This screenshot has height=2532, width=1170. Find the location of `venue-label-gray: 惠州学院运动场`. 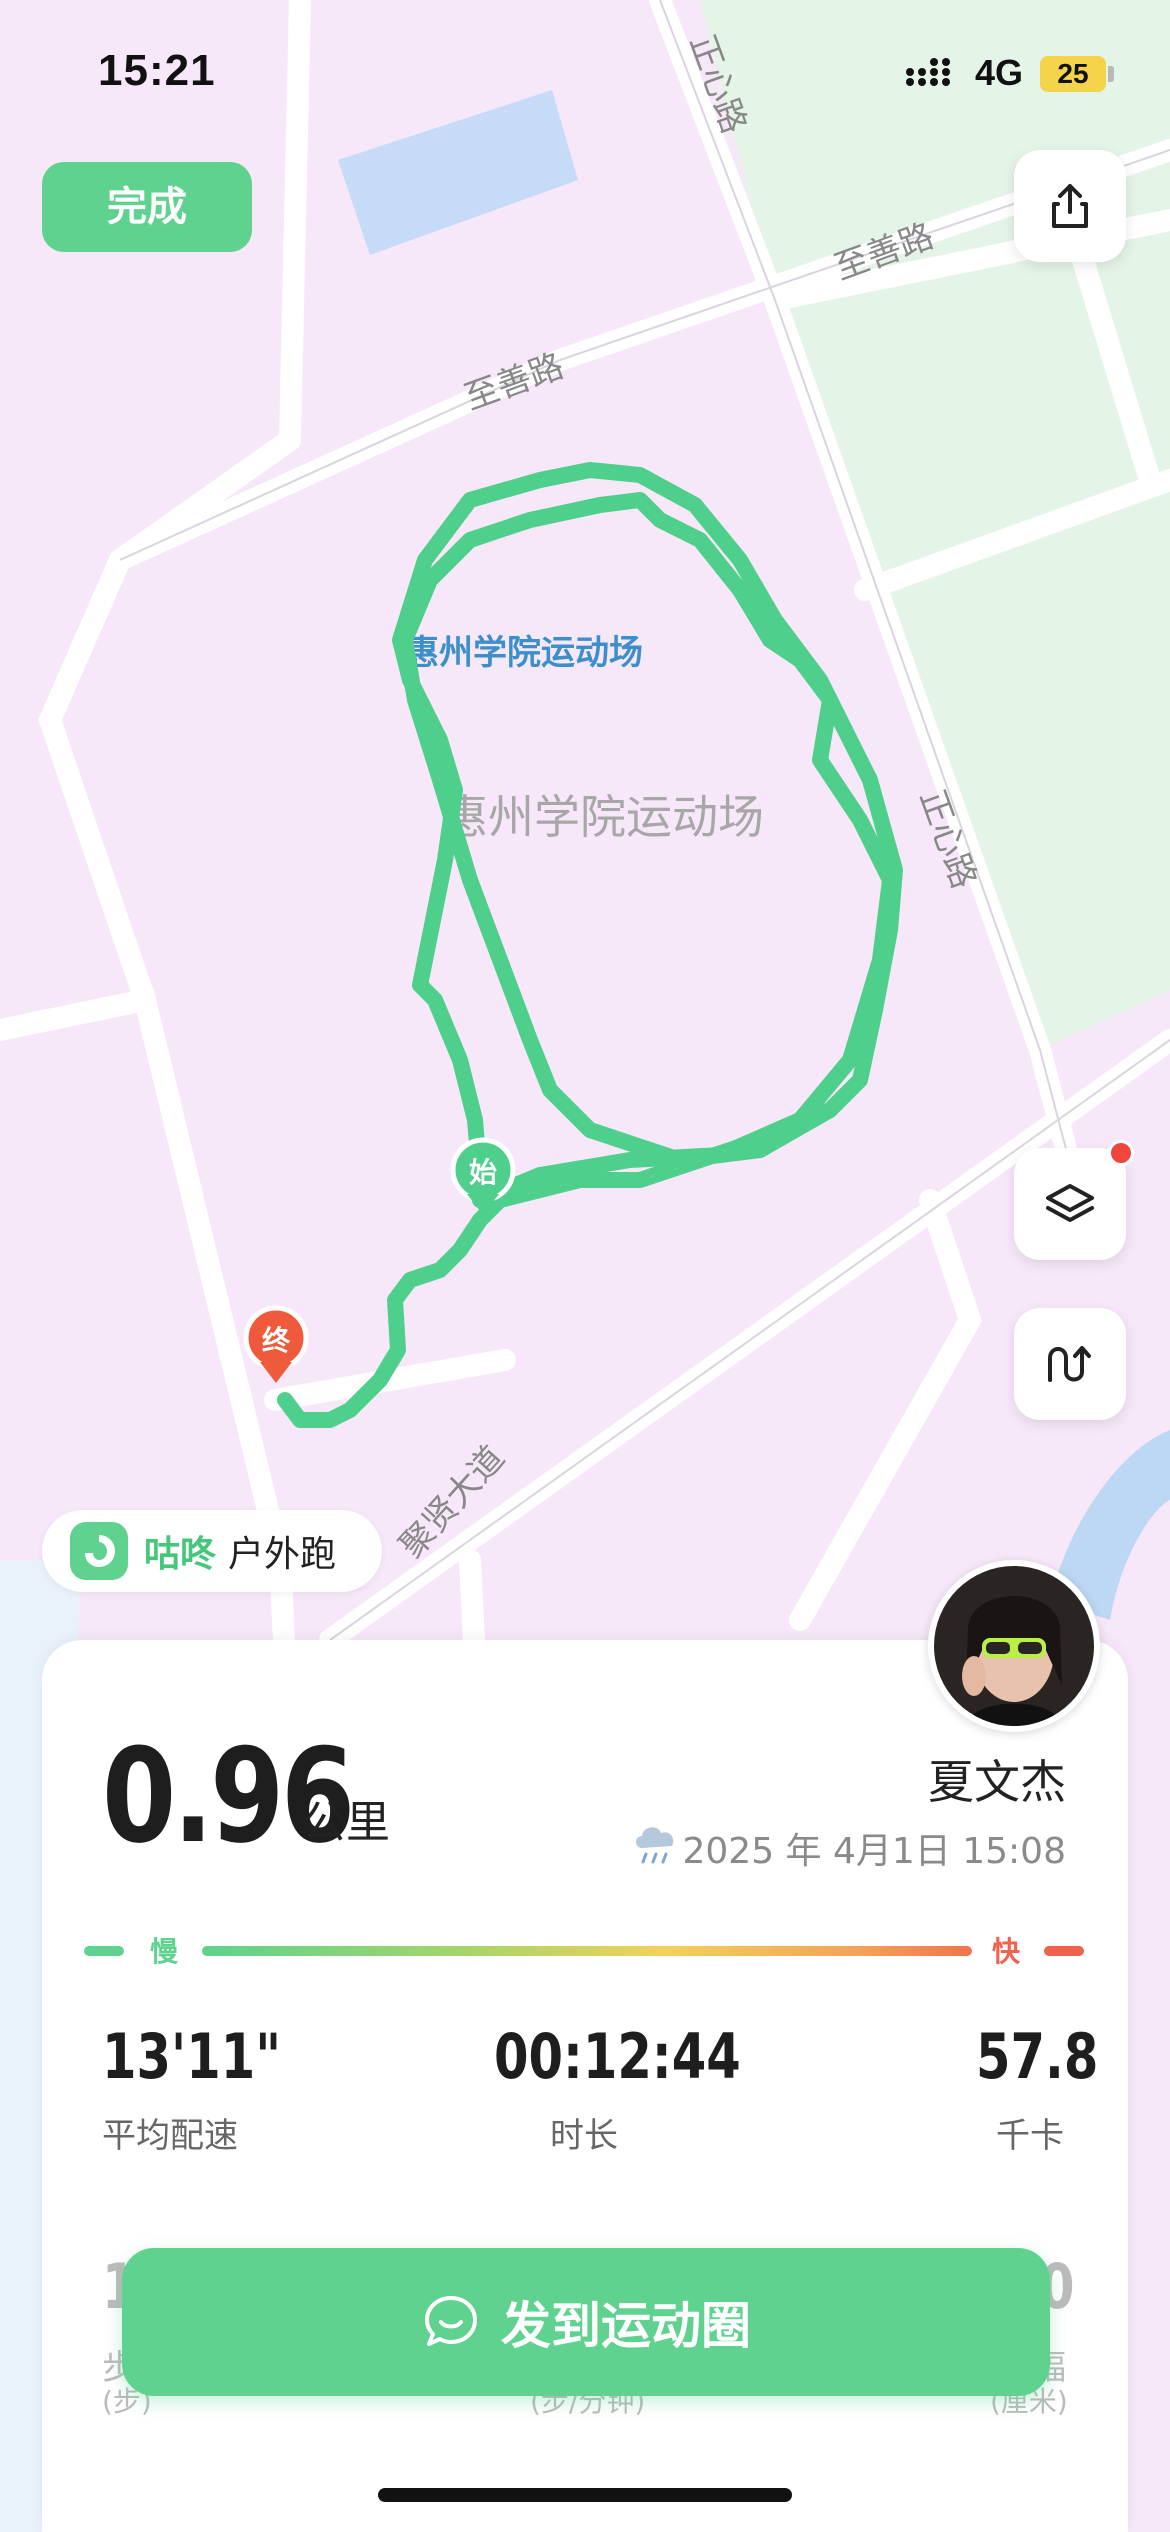

venue-label-gray: 惠州学院运动场 is located at coordinates (603, 817).